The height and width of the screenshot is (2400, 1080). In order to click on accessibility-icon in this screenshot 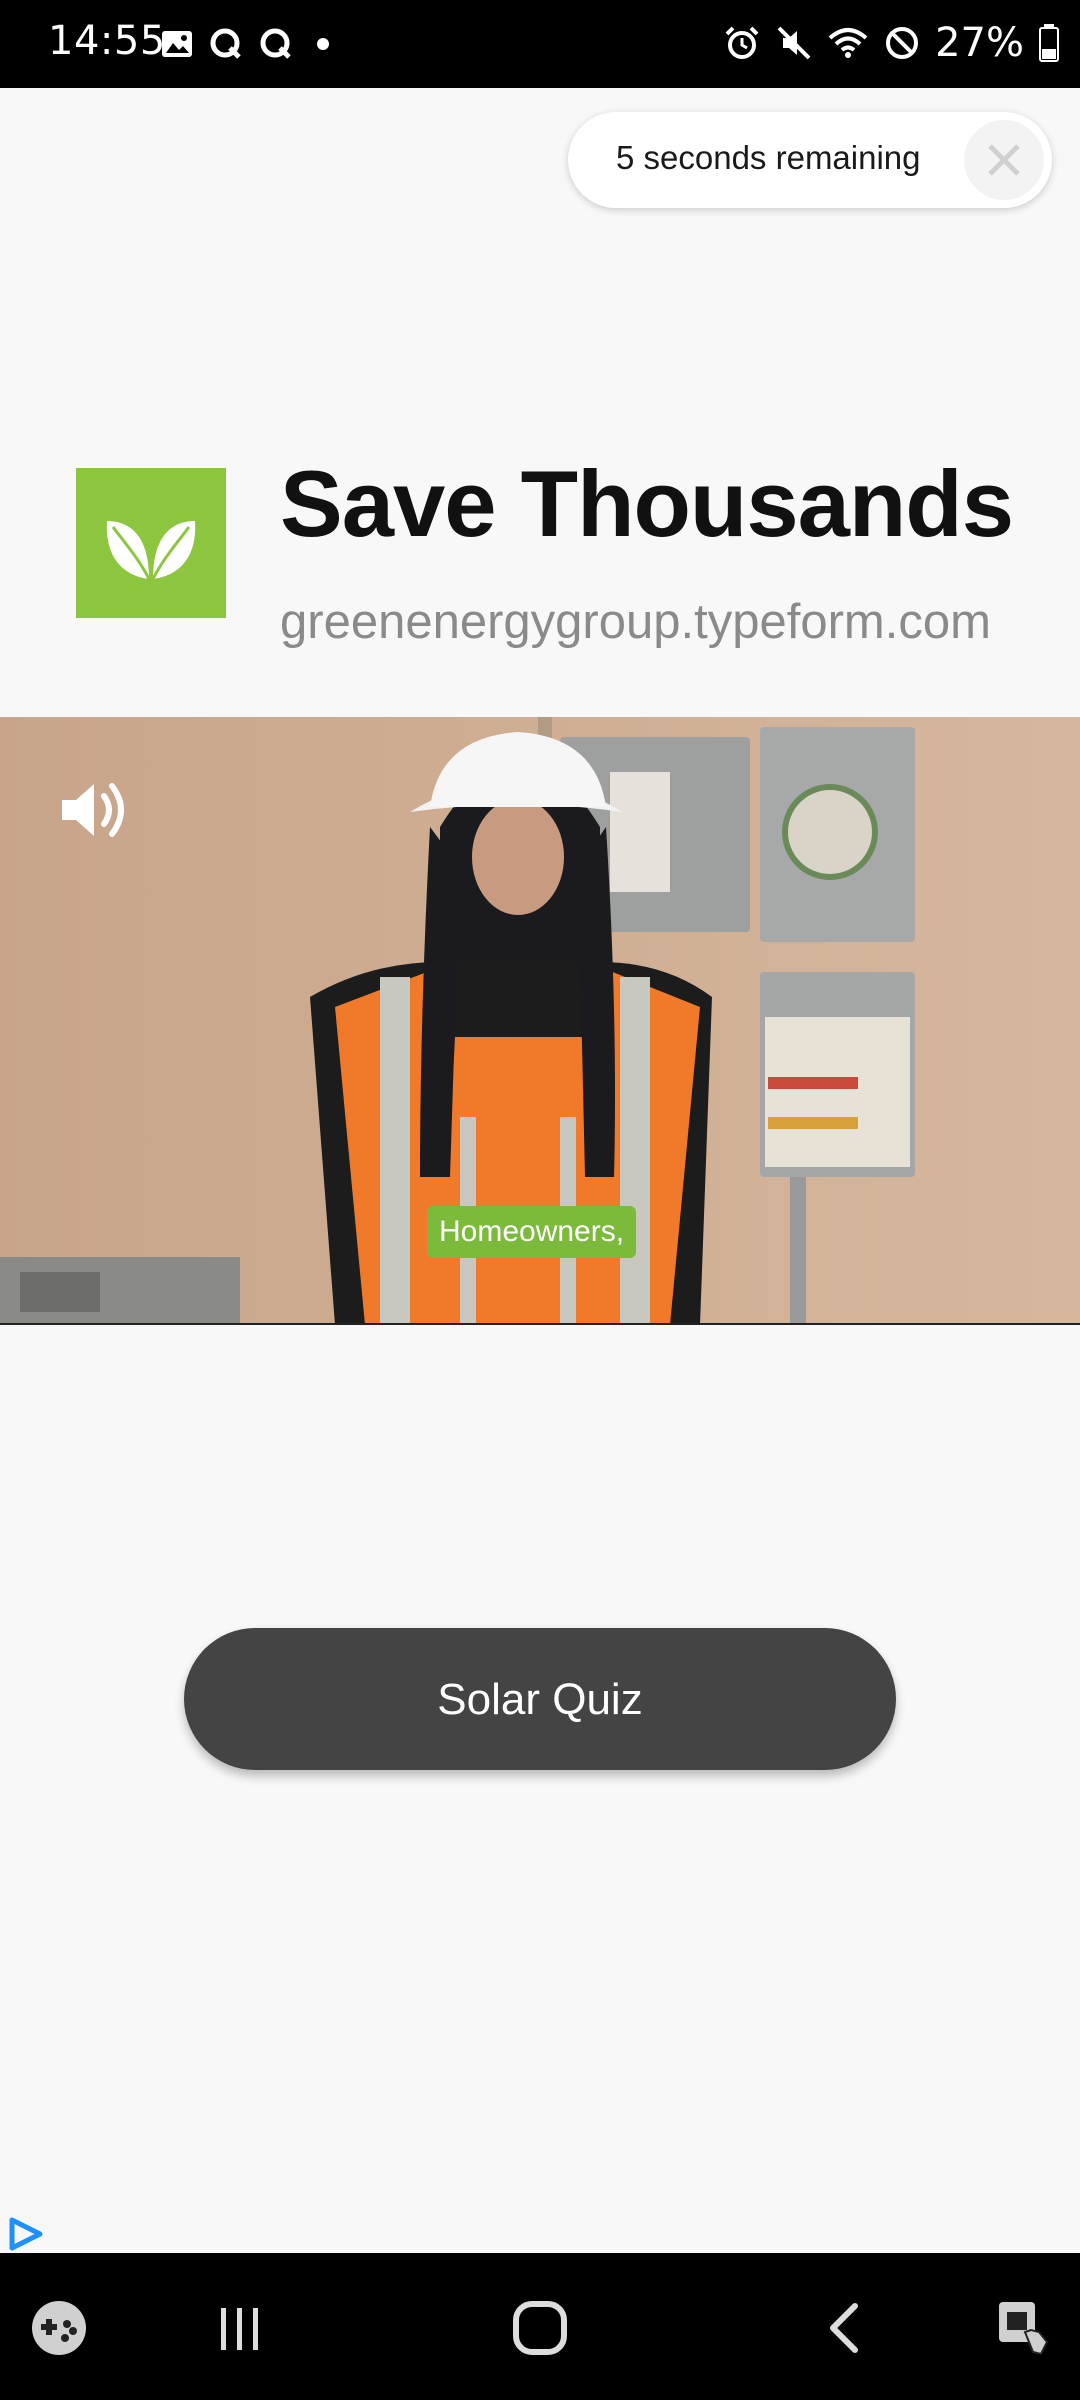, I will do `click(1024, 2329)`.